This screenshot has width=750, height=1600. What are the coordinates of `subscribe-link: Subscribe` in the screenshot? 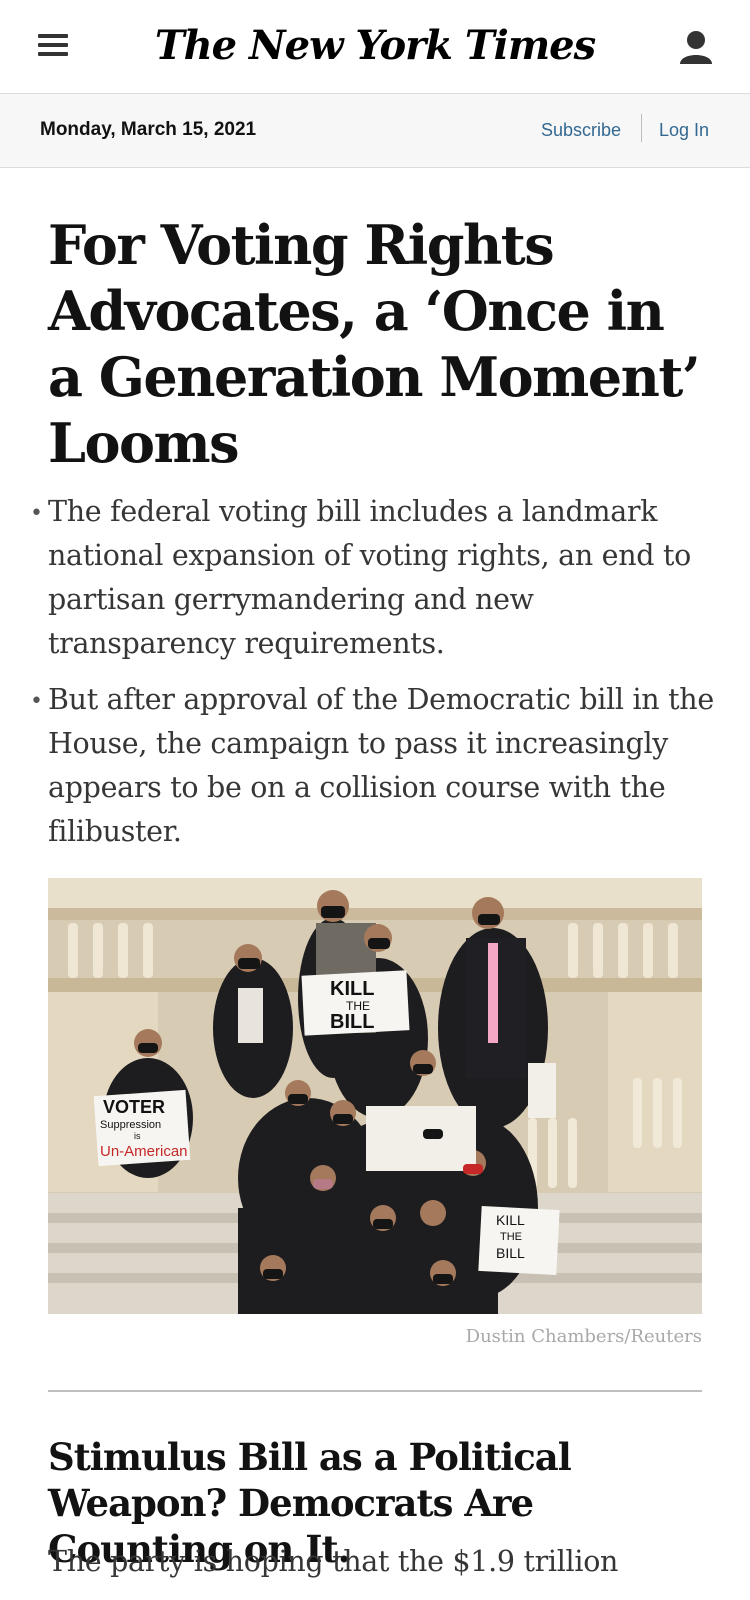 It's located at (581, 130).